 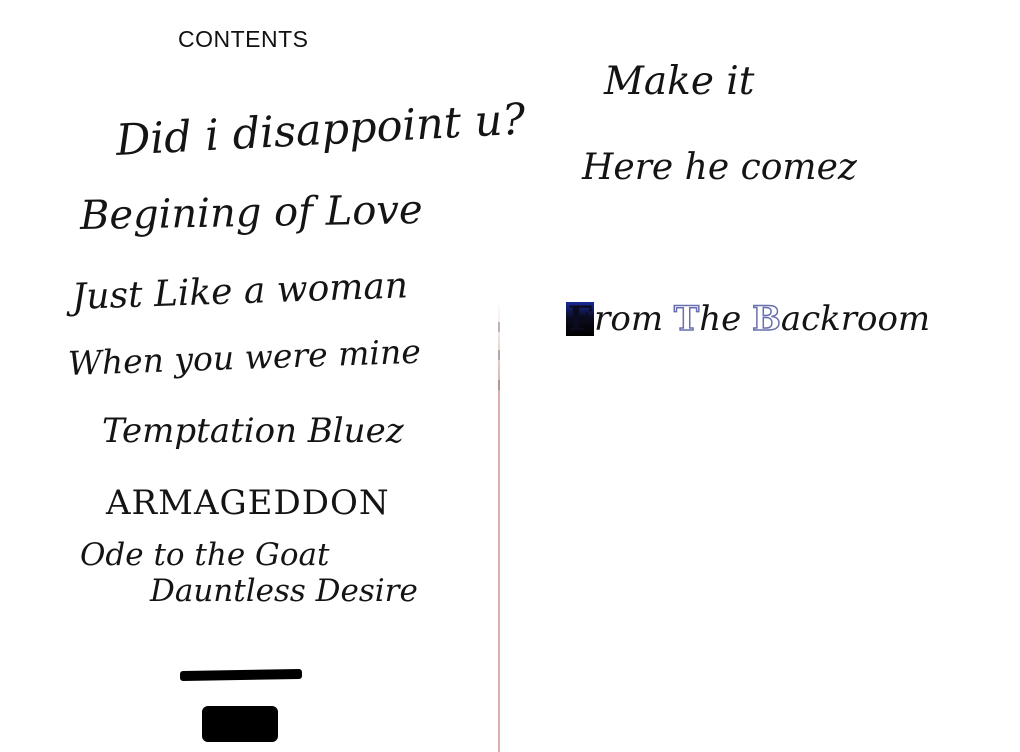 I want to click on contents-entry-9: Make it, so click(x=679, y=81).